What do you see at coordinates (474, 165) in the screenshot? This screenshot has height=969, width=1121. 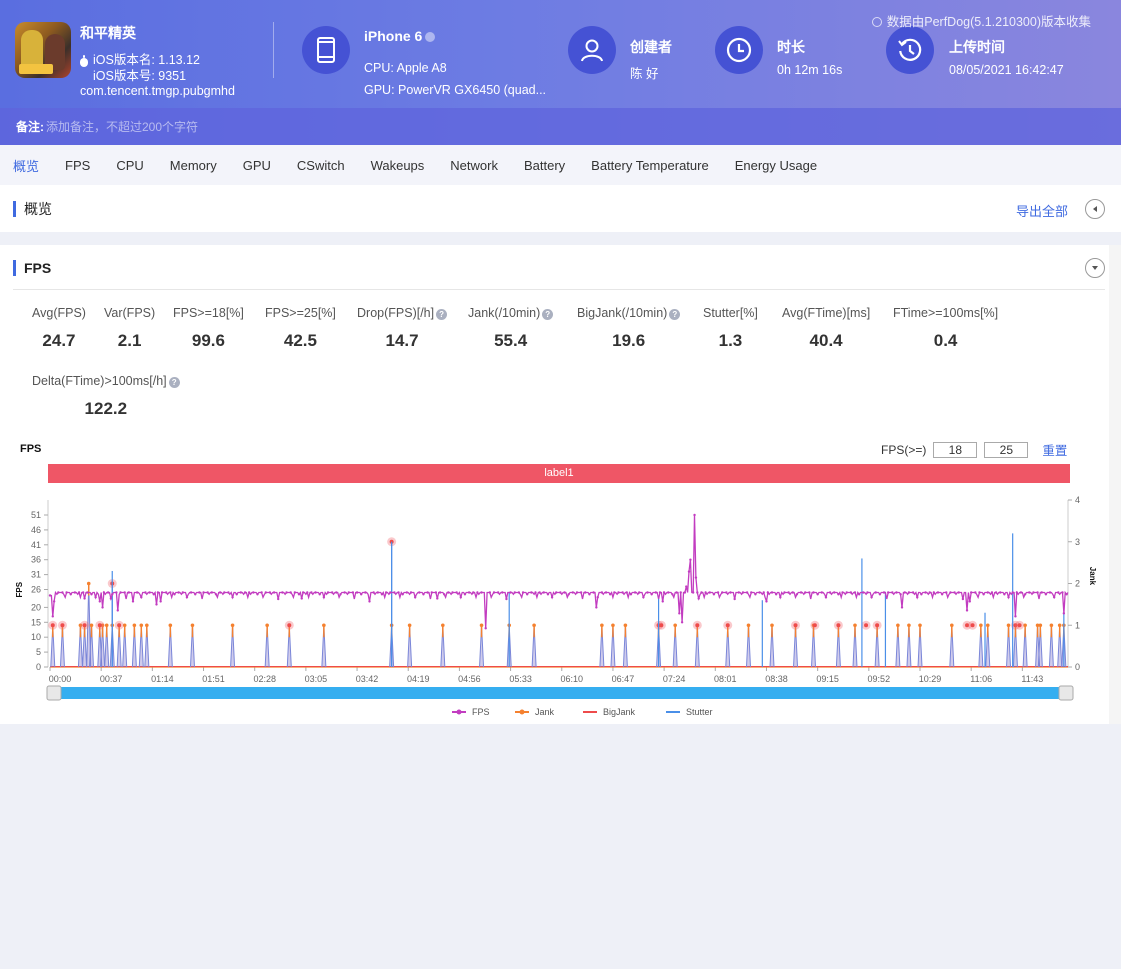 I see `tab-network: Network` at bounding box center [474, 165].